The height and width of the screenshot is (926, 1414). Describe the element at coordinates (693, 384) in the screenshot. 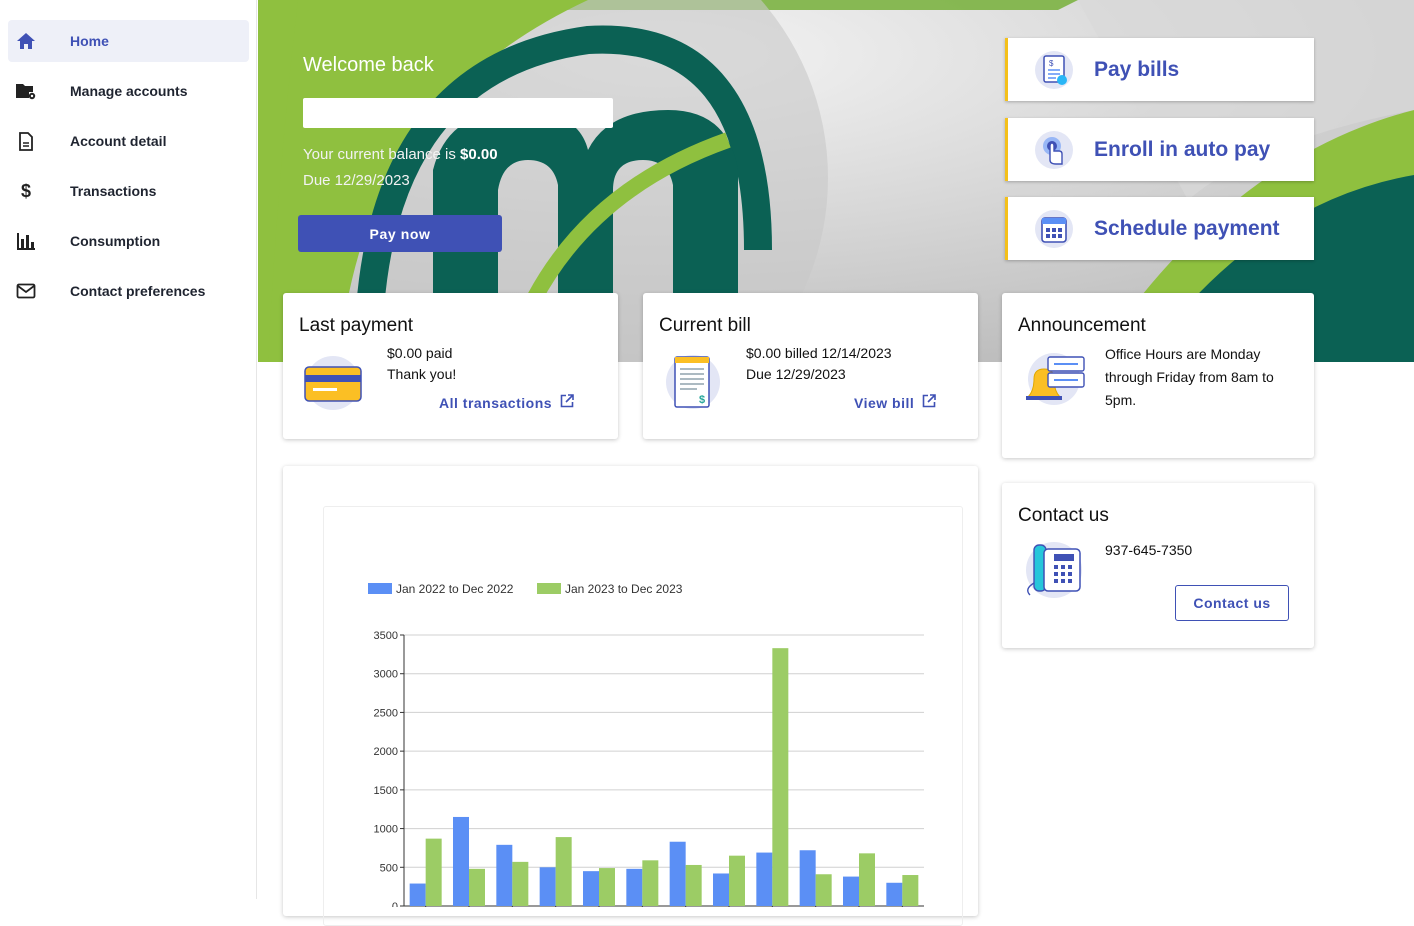

I see `bill-document-icon: $` at that location.